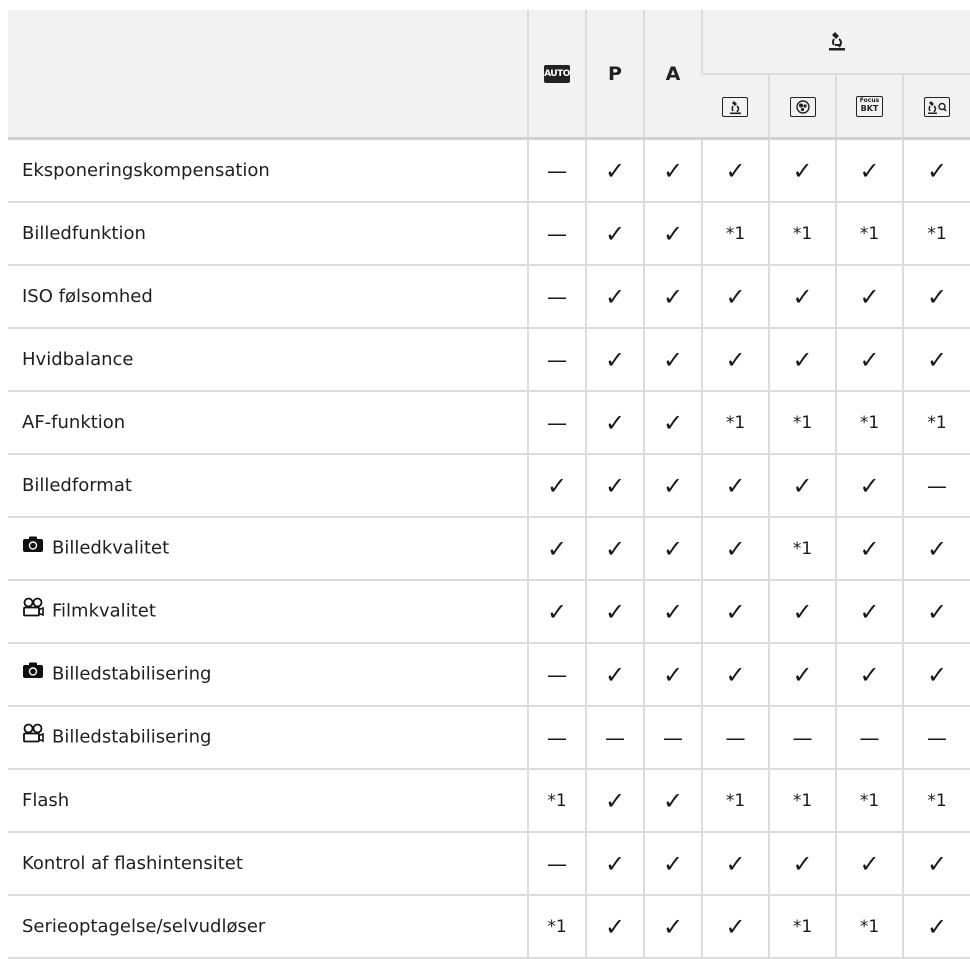 This screenshot has width=970, height=959. Describe the element at coordinates (936, 738) in the screenshot. I see `cell-microscope-magnify-dash: —` at that location.